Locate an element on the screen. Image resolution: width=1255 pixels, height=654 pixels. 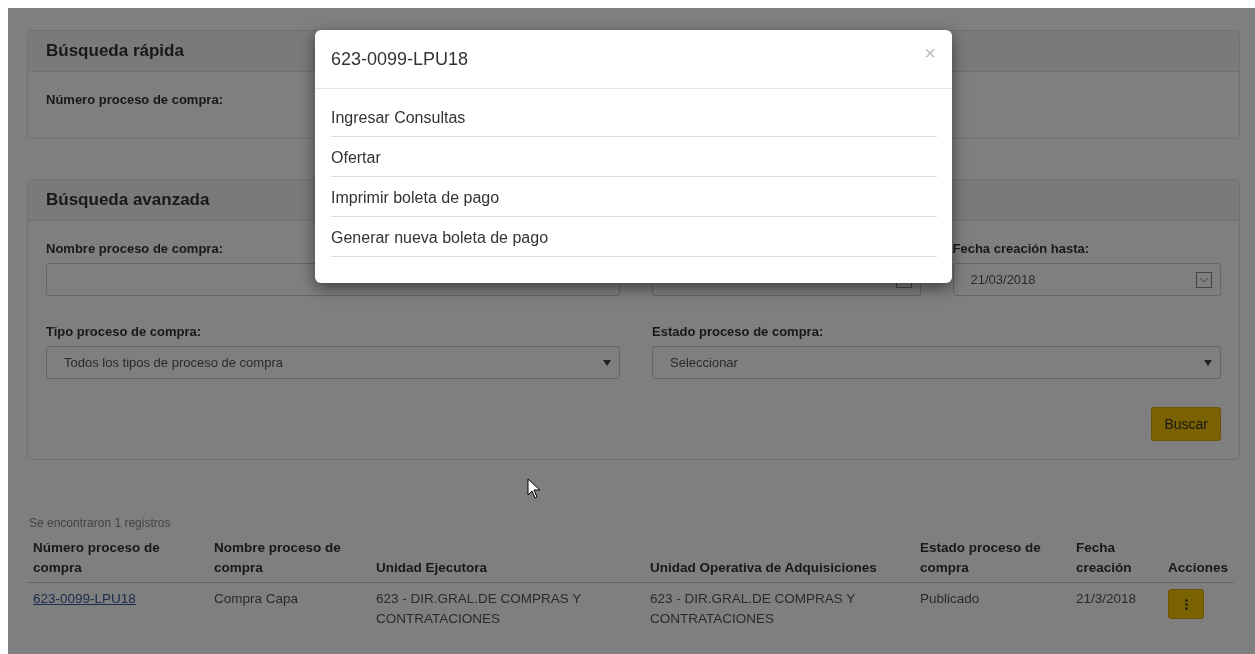
column-header: Unidad Ejecutora is located at coordinates (507, 560).